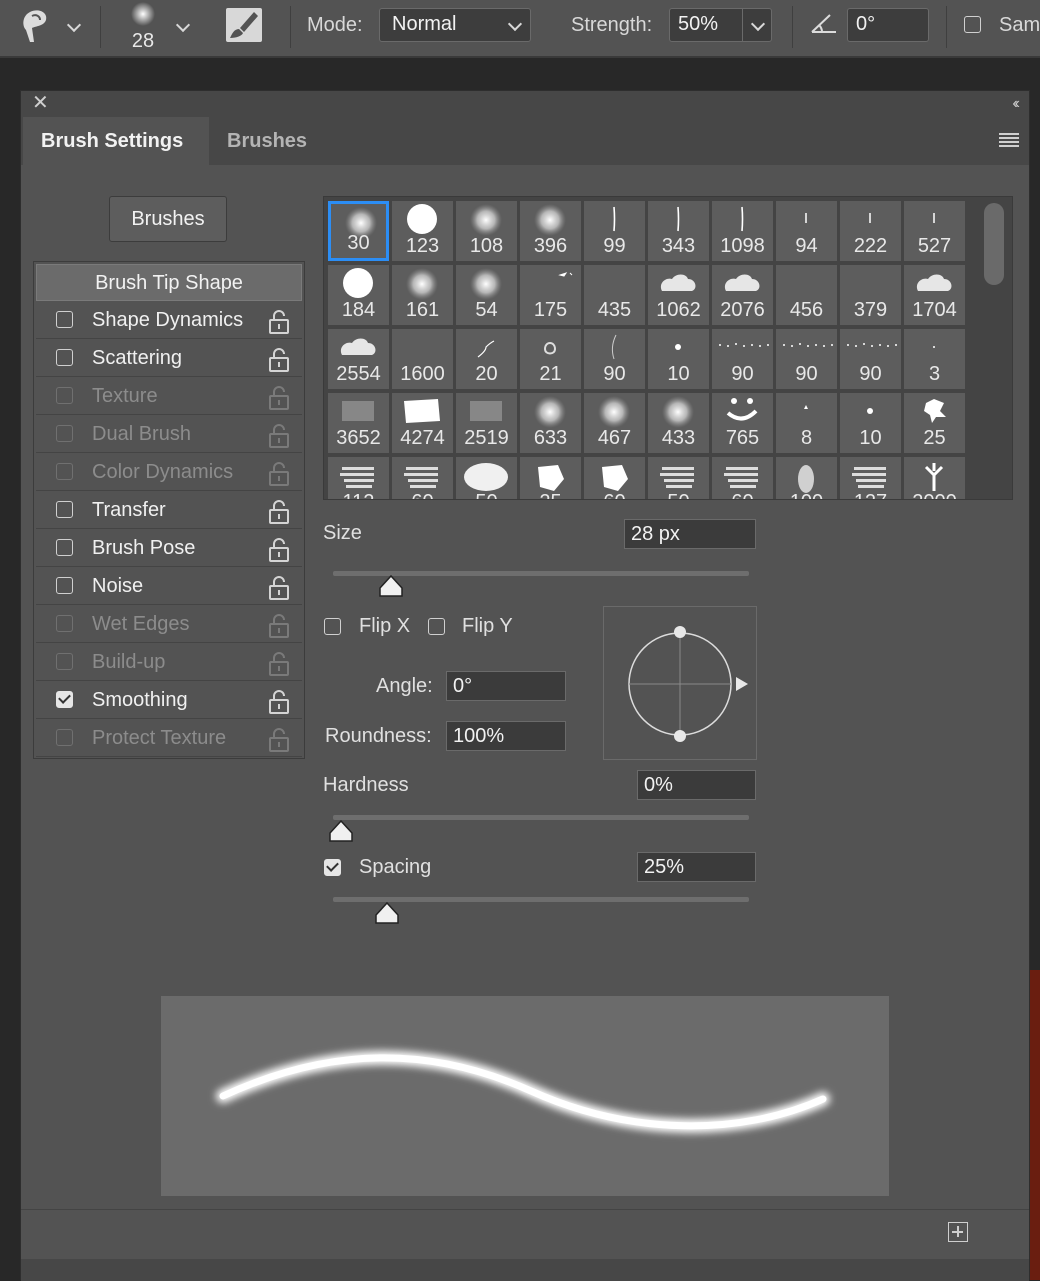 The height and width of the screenshot is (1281, 1040). Describe the element at coordinates (550, 295) in the screenshot. I see `brush-tip-cell: 175` at that location.